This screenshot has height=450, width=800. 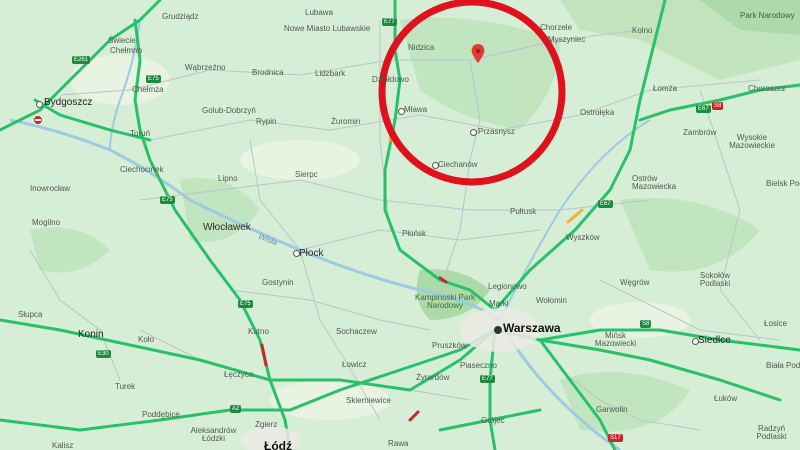 What do you see at coordinates (46, 223) in the screenshot?
I see `place-label: Mogilno` at bounding box center [46, 223].